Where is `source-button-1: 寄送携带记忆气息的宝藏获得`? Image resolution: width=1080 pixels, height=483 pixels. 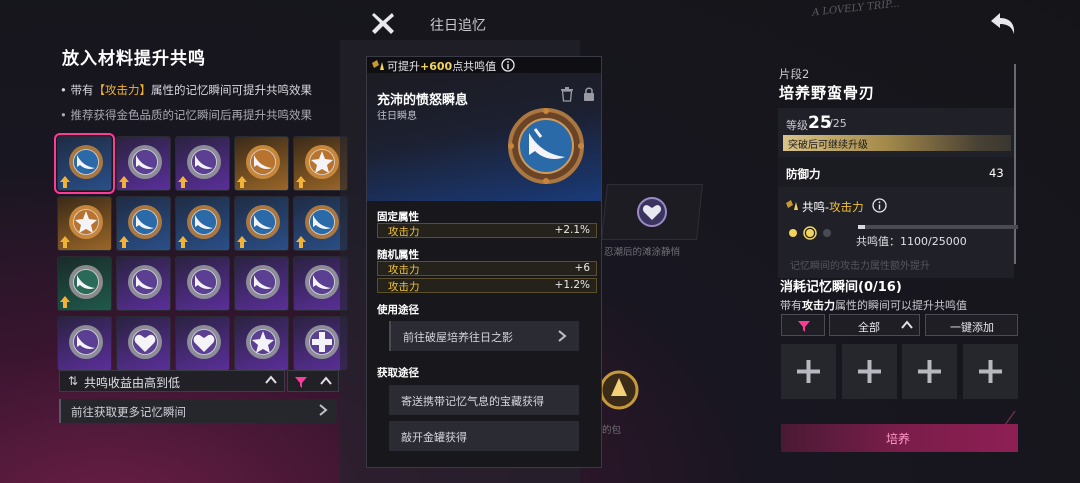 source-button-1: 寄送携带记忆气息的宝藏获得 is located at coordinates (484, 400).